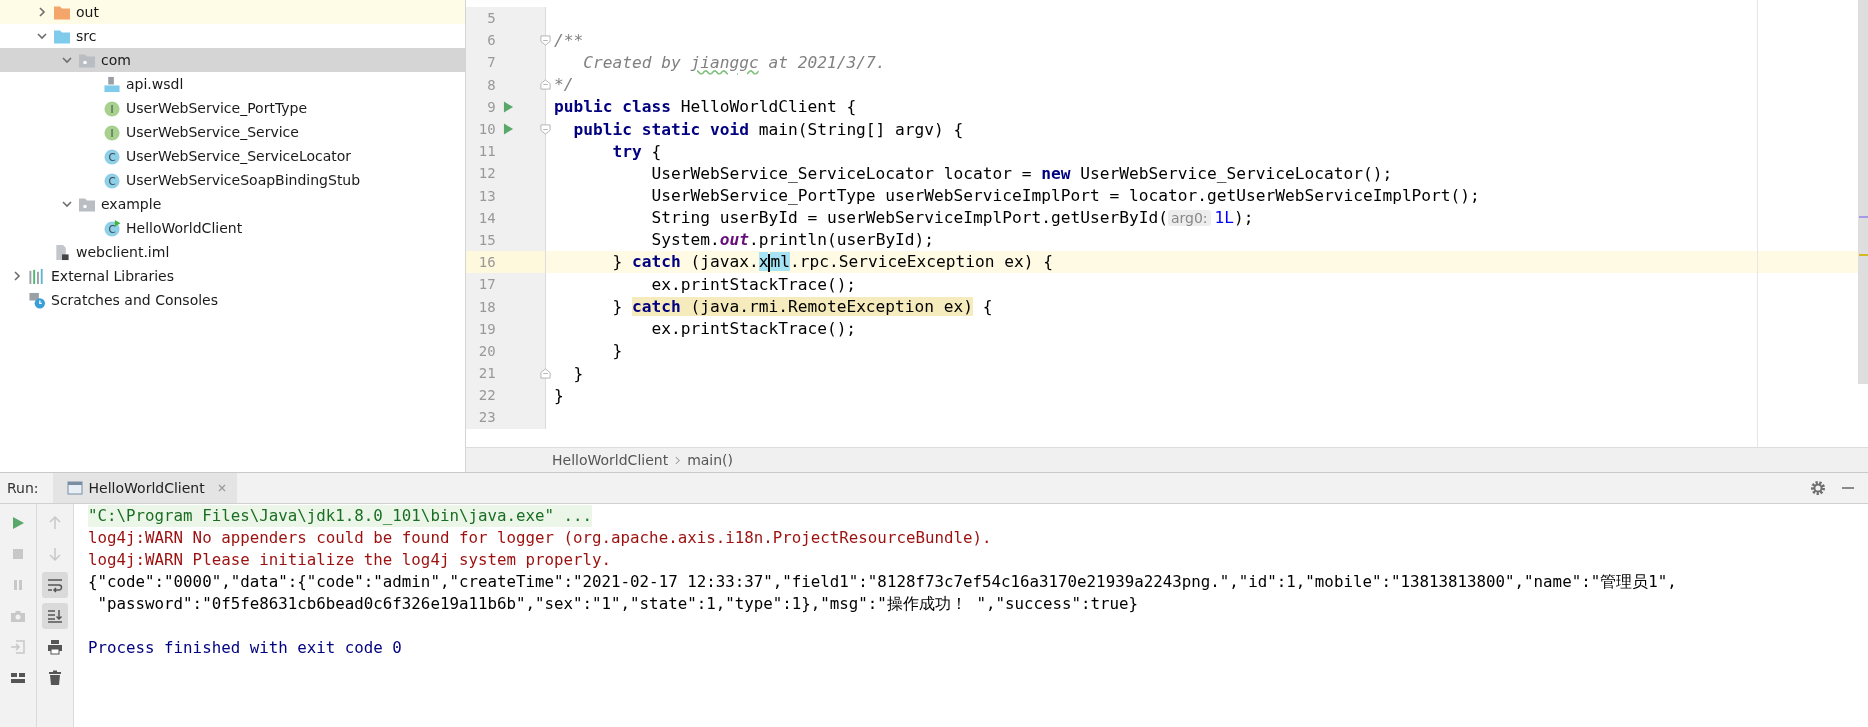  Describe the element at coordinates (232, 180) in the screenshot. I see `tree-item: C UserWebServiceSoapBindingStub` at that location.